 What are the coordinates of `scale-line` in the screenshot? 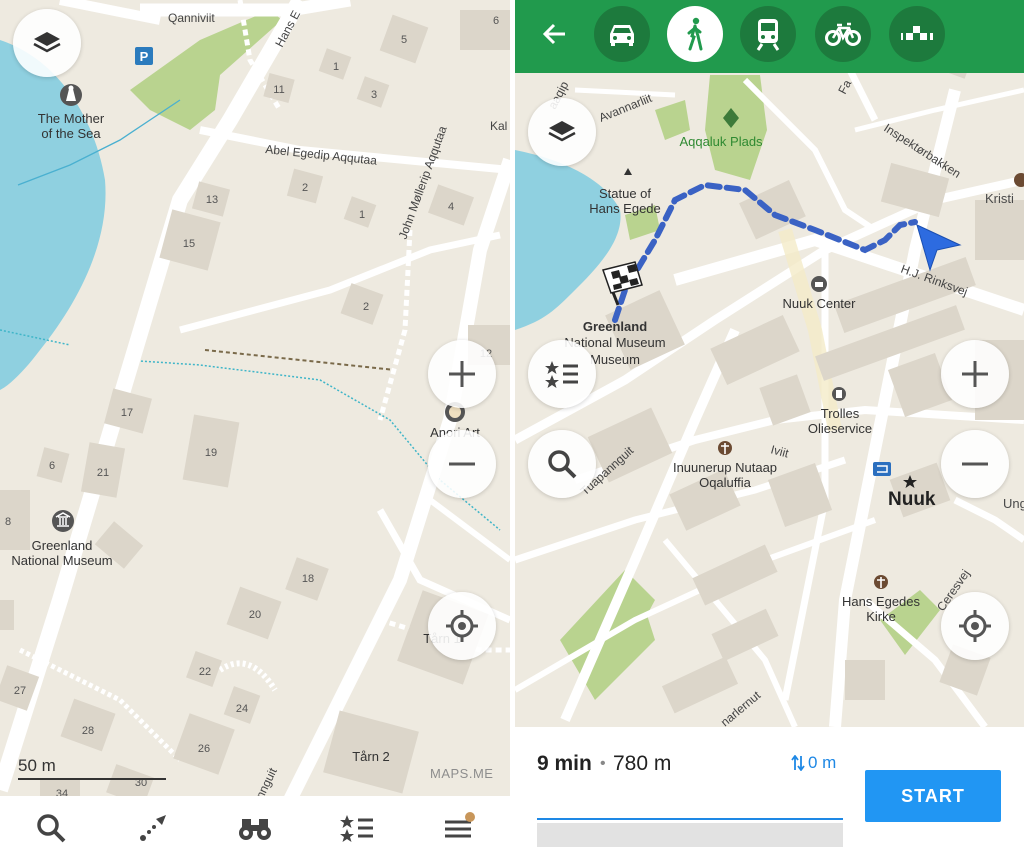 It's located at (92, 779).